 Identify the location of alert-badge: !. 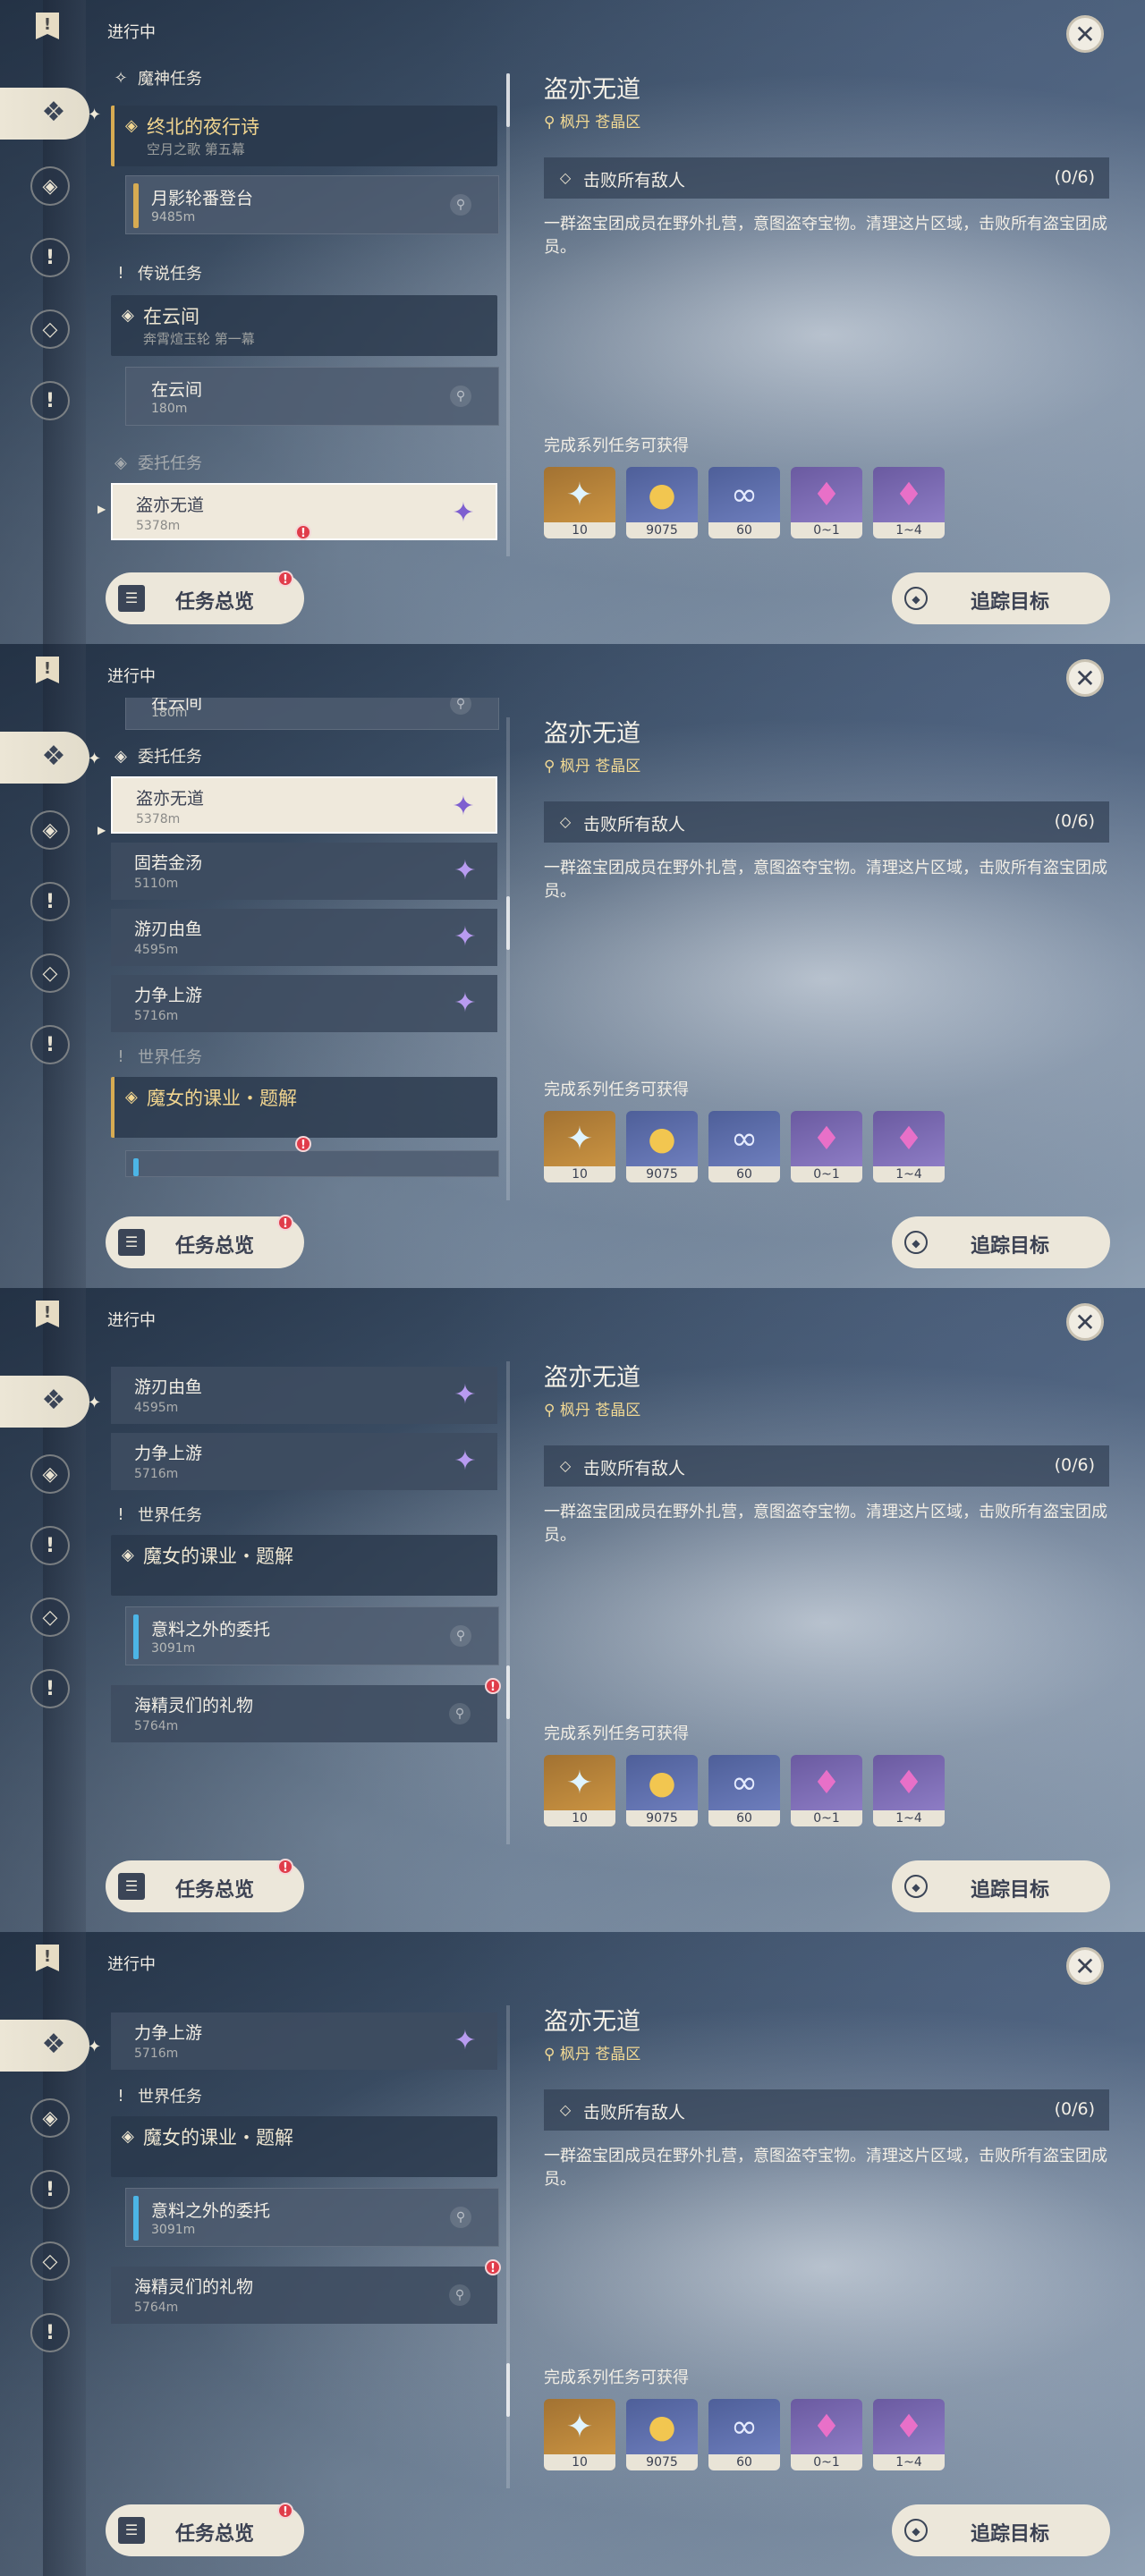
(303, 1144).